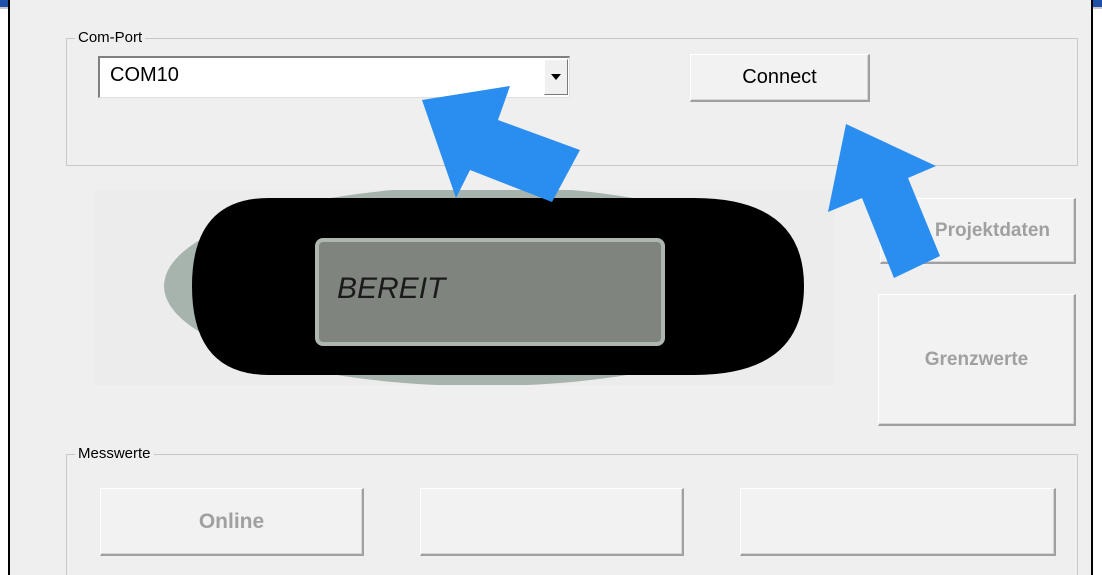 This screenshot has width=1102, height=575. I want to click on grenzwerte-button: Grenzwerte, so click(977, 360).